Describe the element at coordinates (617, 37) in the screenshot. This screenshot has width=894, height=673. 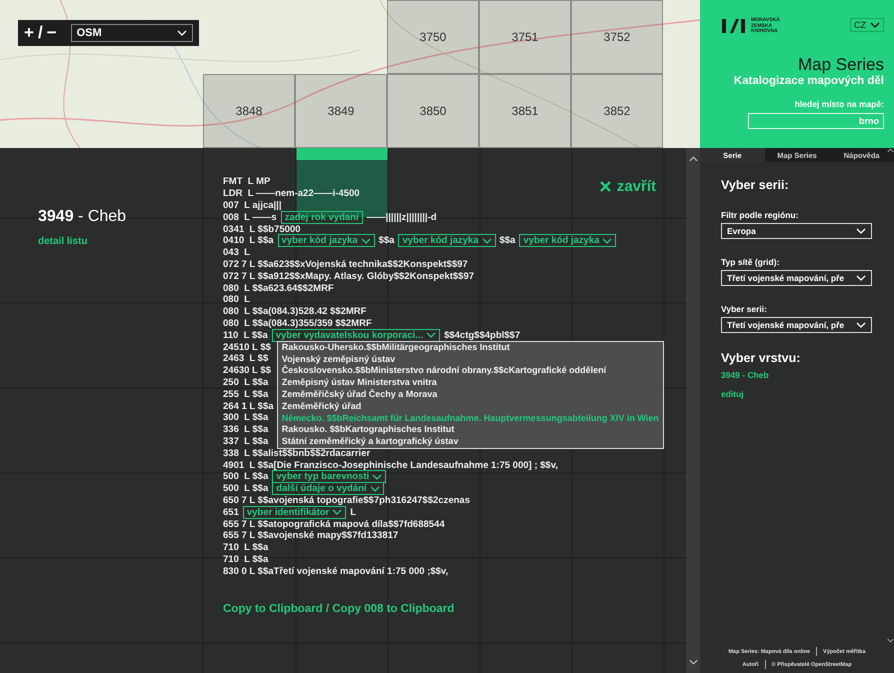
I see `grid-cell-number: 3752` at that location.